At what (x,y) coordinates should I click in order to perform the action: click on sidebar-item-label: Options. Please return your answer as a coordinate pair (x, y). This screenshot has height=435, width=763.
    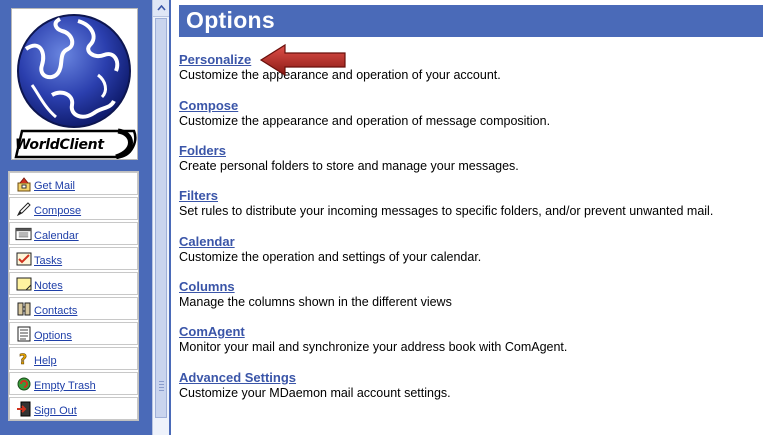
    Looking at the image, I should click on (53, 337).